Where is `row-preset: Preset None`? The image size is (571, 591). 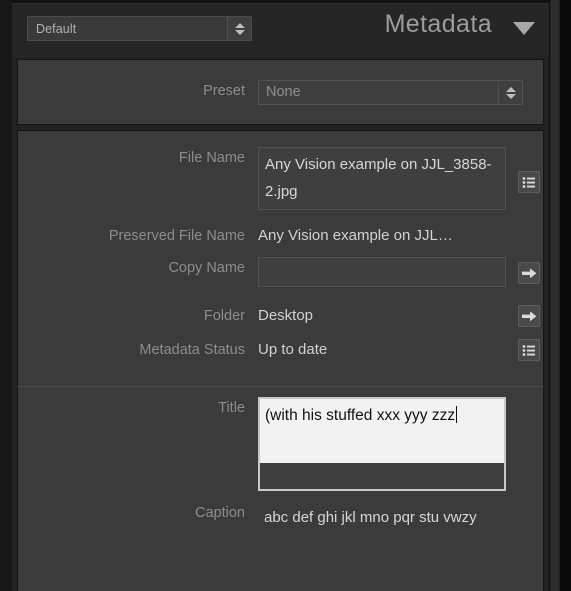 row-preset: Preset None is located at coordinates (280, 92).